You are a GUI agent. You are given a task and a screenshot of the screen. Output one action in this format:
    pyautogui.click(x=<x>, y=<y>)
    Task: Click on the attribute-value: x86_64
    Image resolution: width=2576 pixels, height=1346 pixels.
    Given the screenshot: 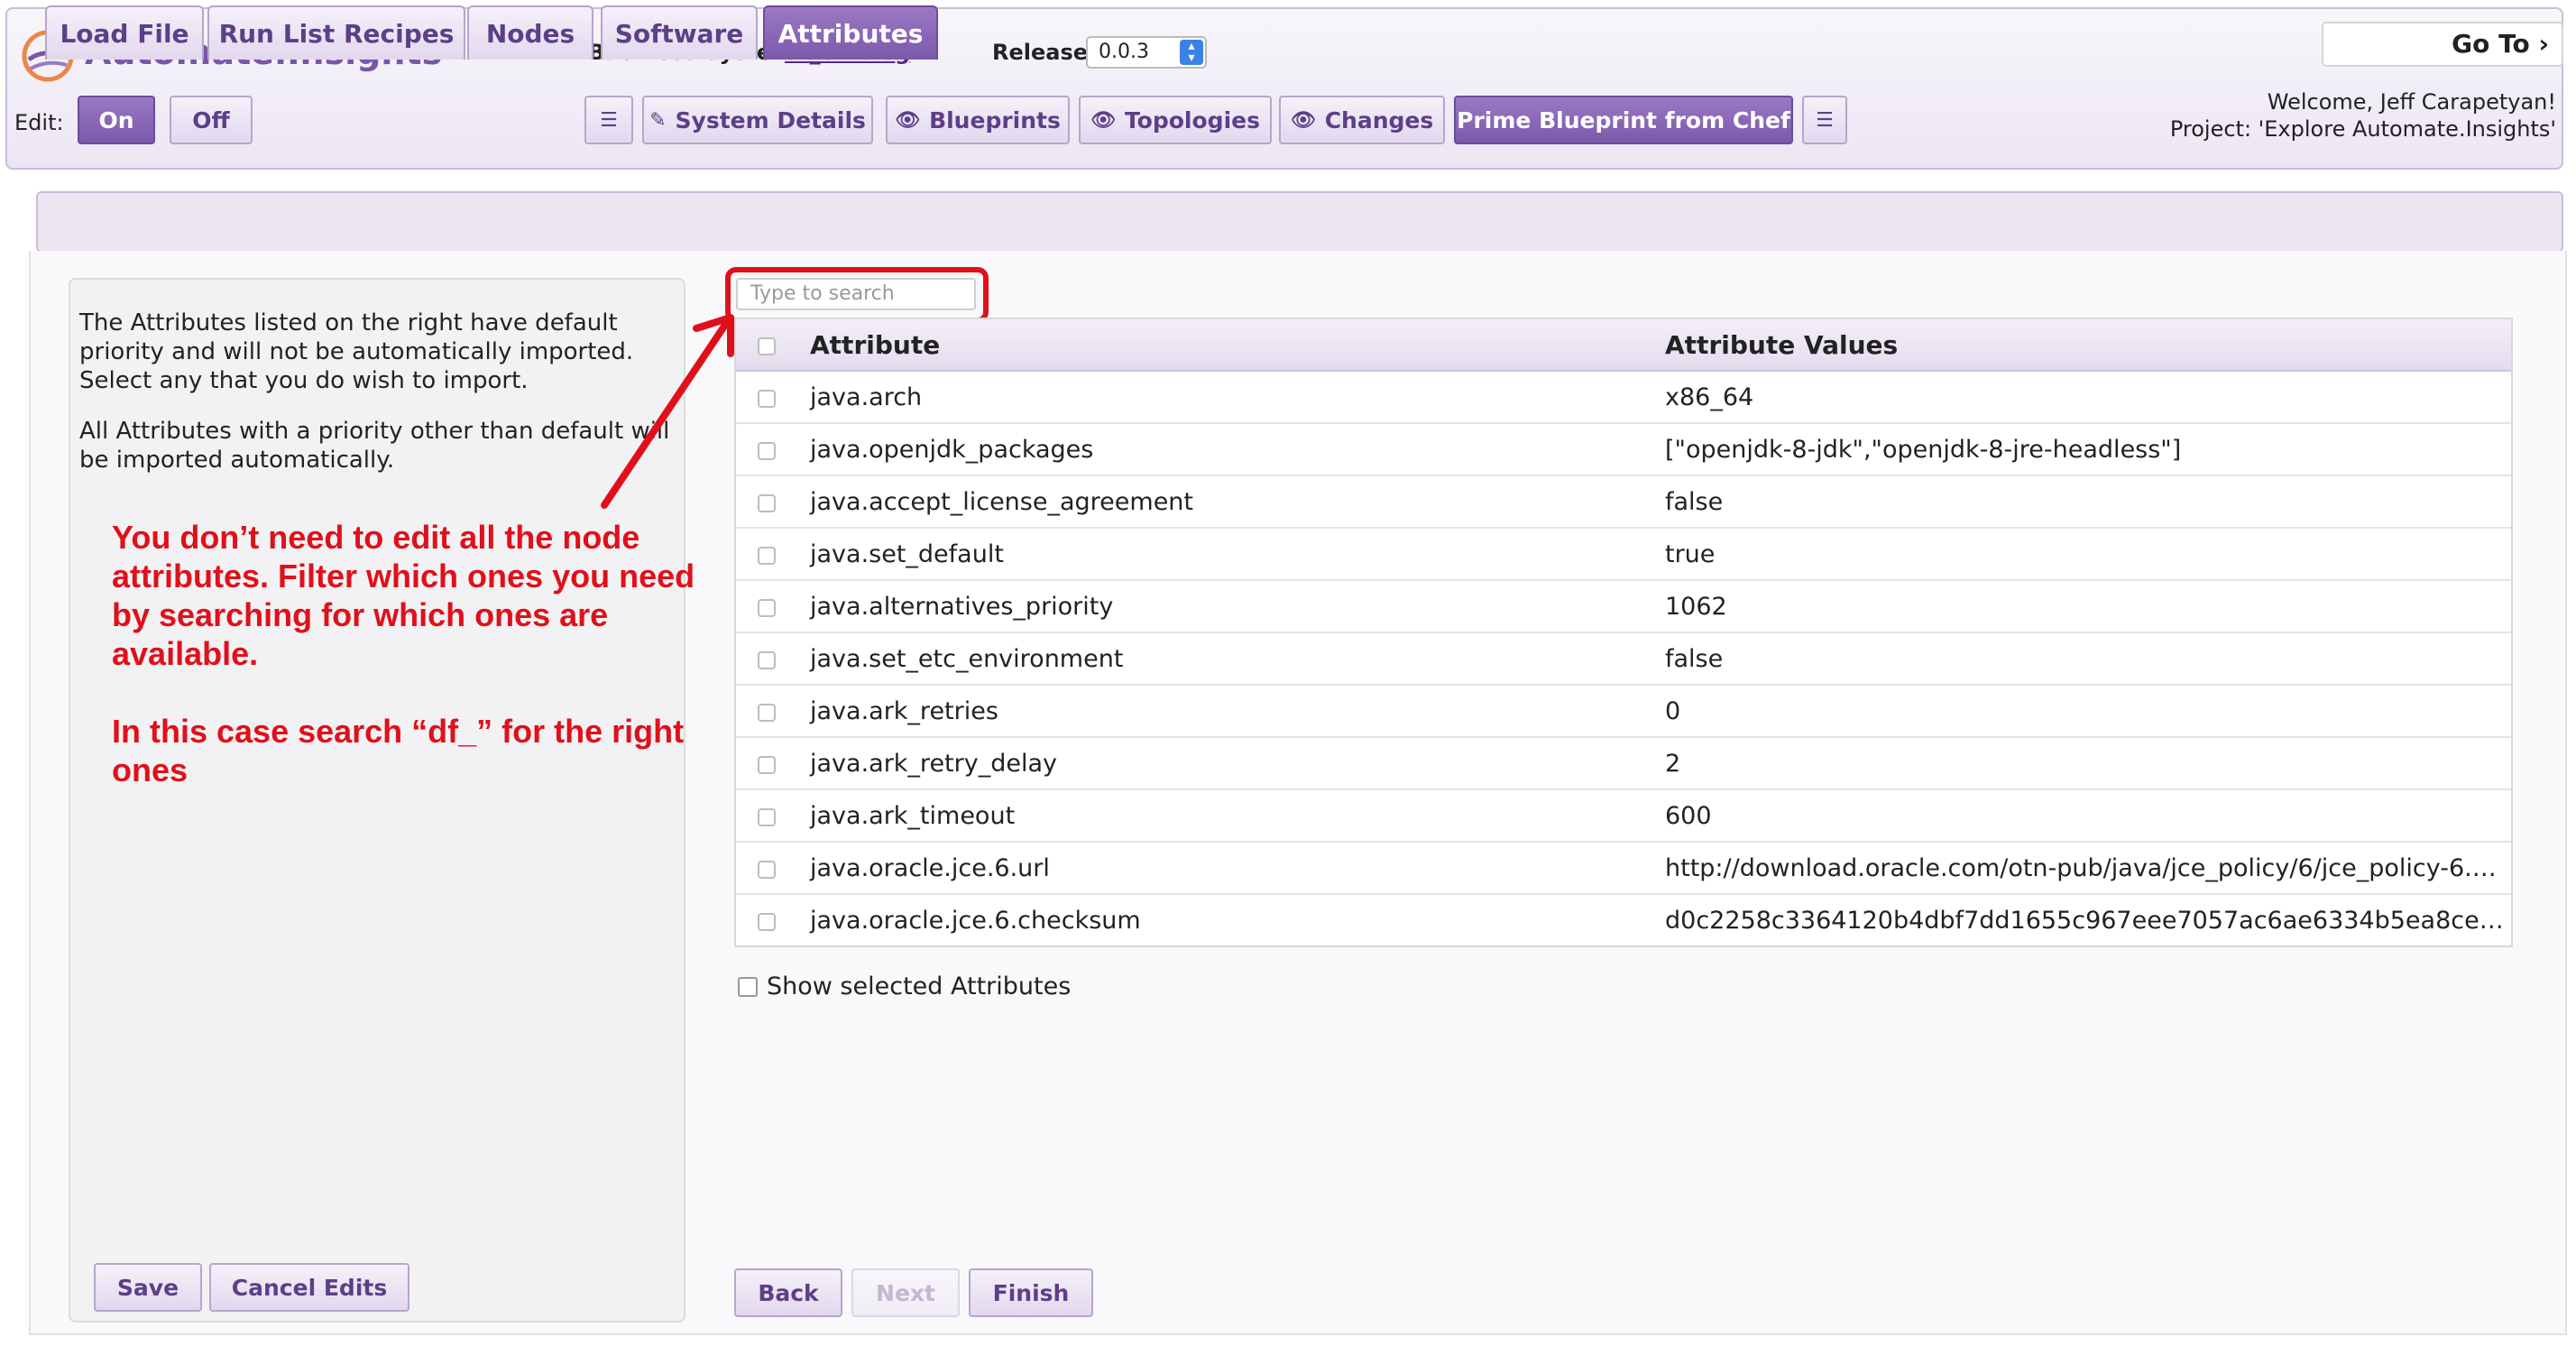 What is the action you would take?
    pyautogui.click(x=1710, y=397)
    